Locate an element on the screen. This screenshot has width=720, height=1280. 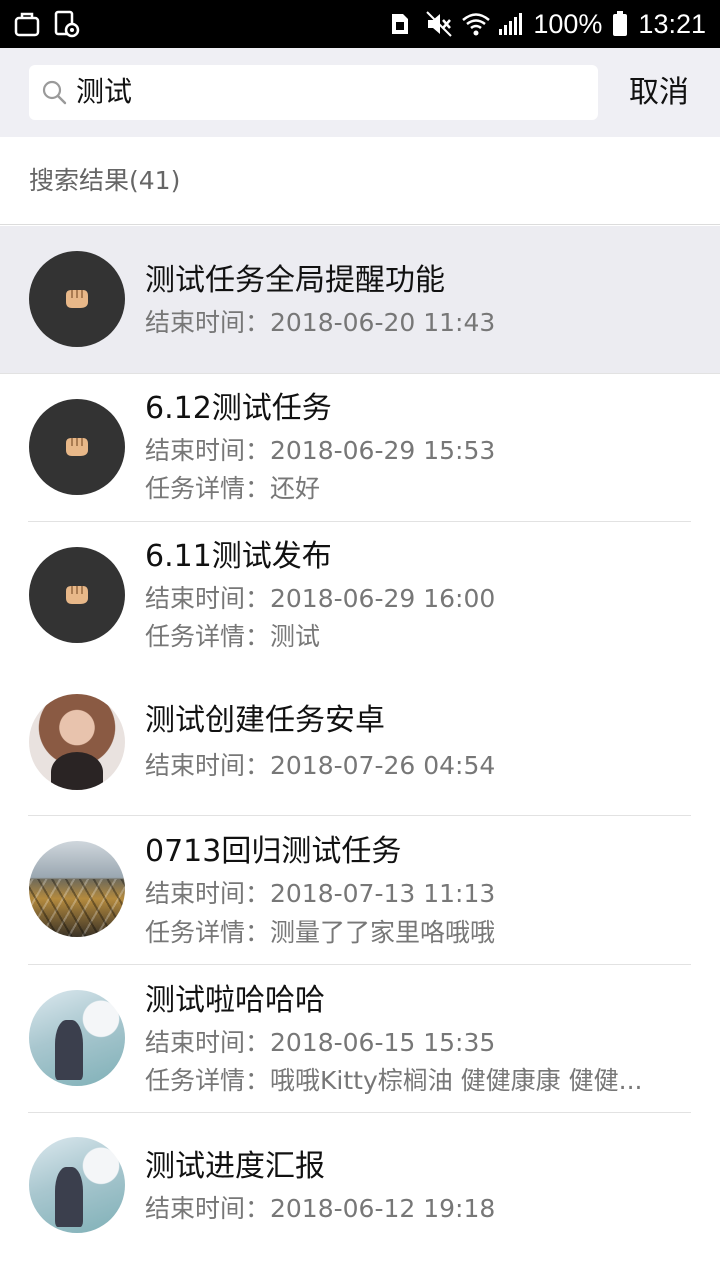
result-title: 测试进度汇报 is located at coordinates (235, 1166).